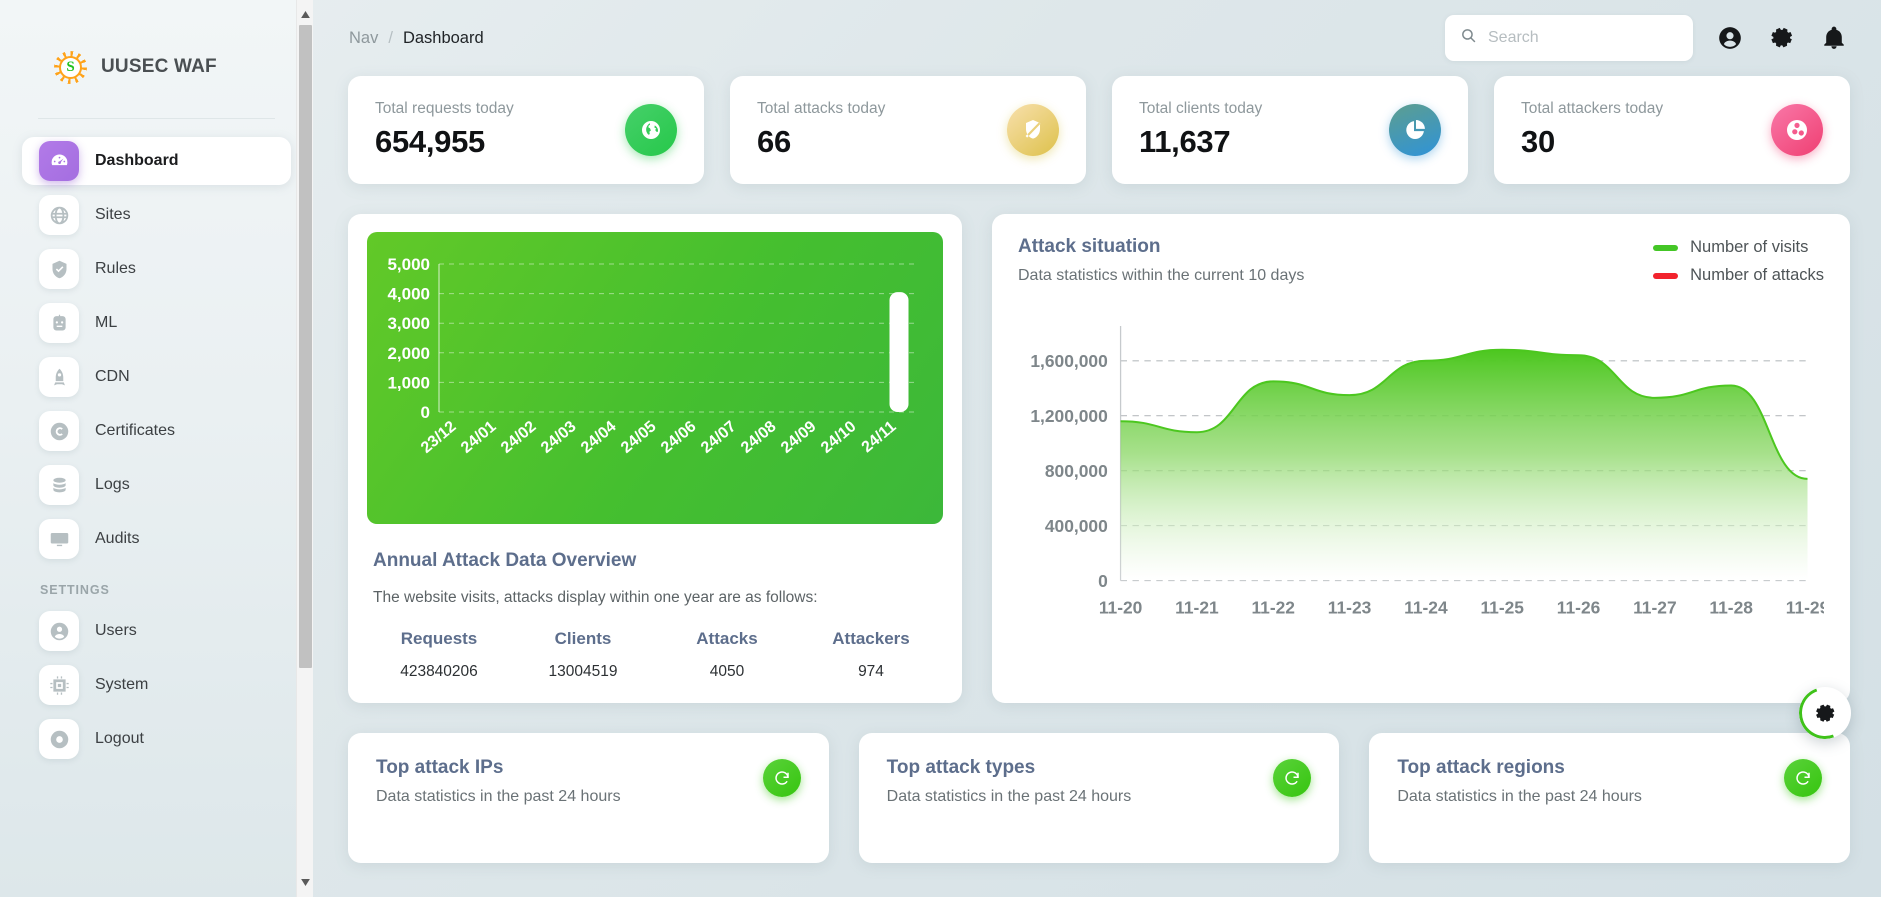  What do you see at coordinates (305, 14) in the screenshot?
I see `scroll-up-arrow-icon` at bounding box center [305, 14].